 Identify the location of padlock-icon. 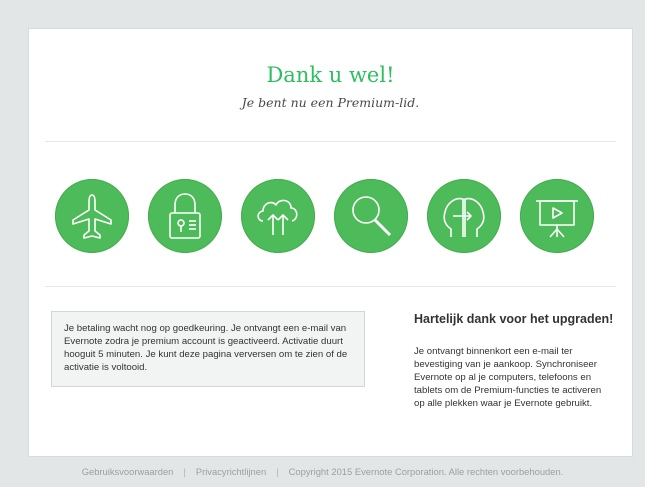
(185, 216).